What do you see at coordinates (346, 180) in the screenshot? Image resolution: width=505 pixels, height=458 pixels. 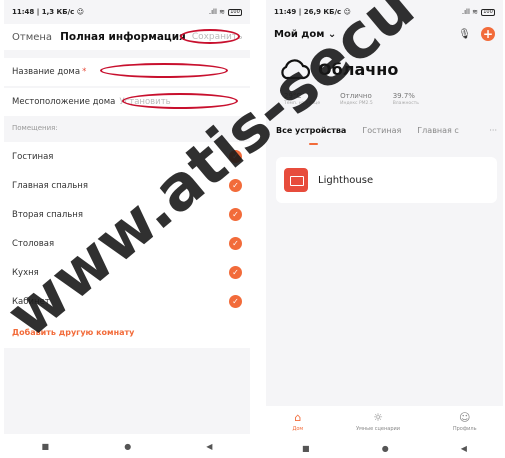 I see `device-name: Lighthouse` at bounding box center [346, 180].